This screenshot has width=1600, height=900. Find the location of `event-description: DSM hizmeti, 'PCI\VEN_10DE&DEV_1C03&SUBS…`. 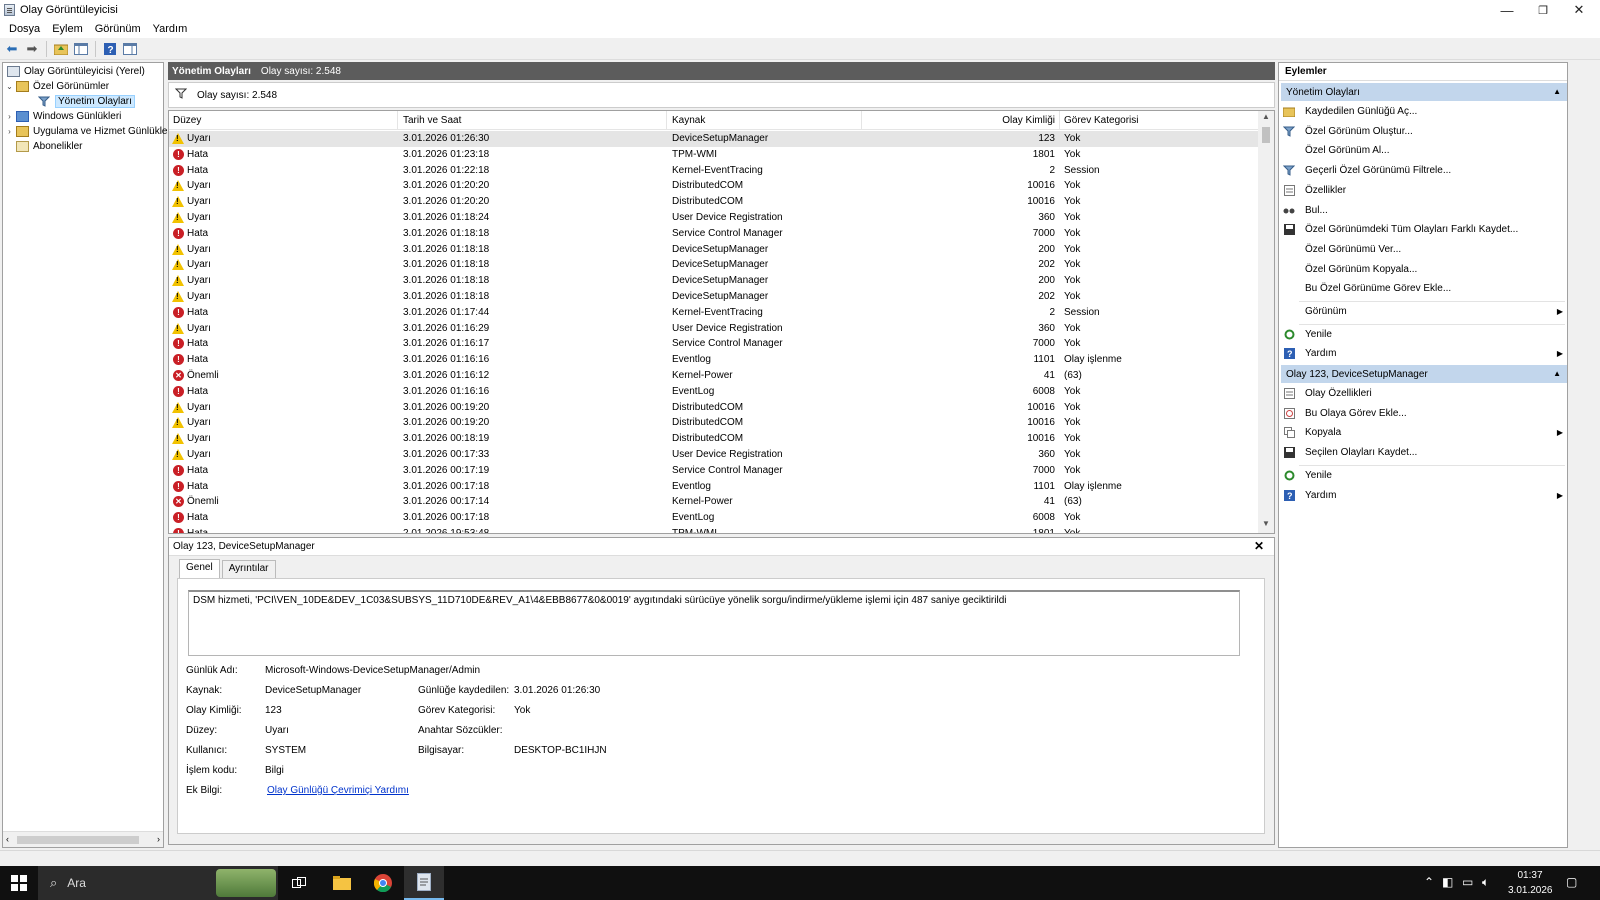

event-description: DSM hizmeti, 'PCI\VEN_10DE&DEV_1C03&SUBS… is located at coordinates (714, 623).